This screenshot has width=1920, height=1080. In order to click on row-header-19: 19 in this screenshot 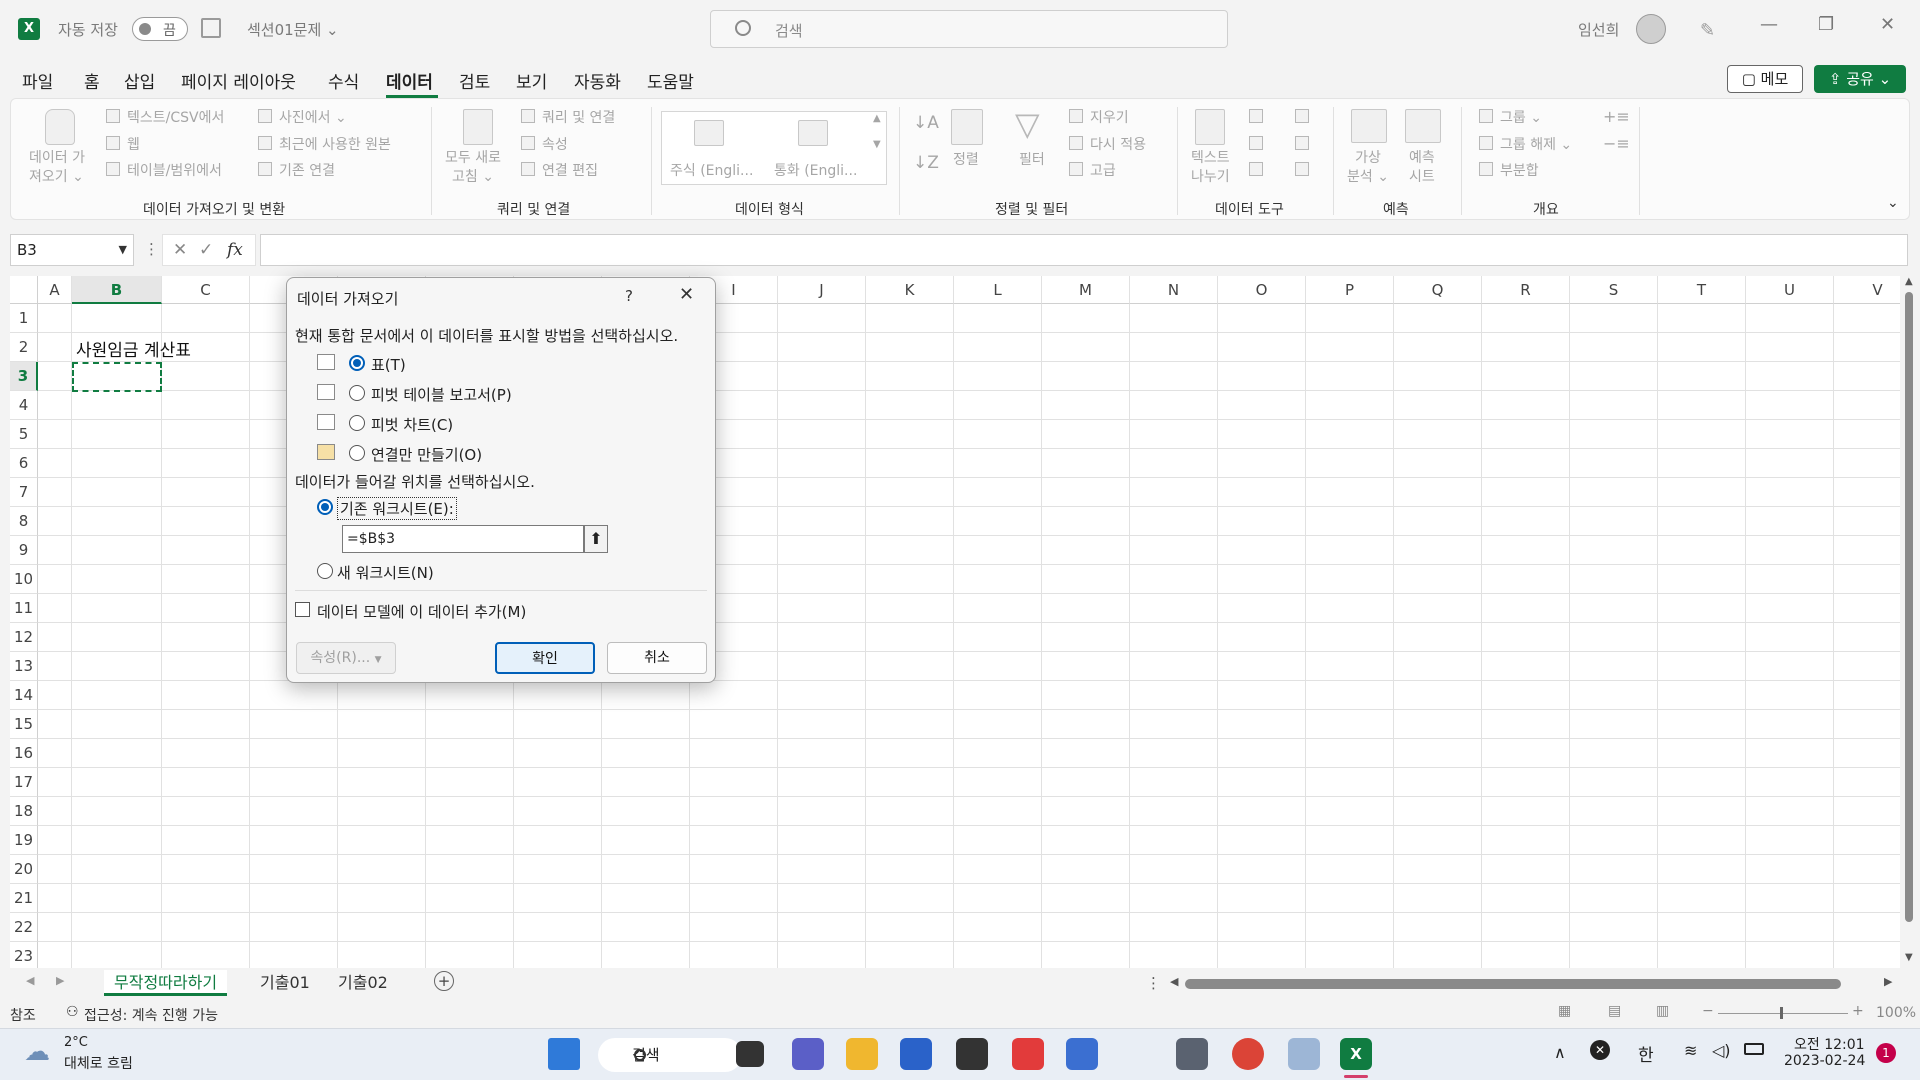, I will do `click(24, 840)`.